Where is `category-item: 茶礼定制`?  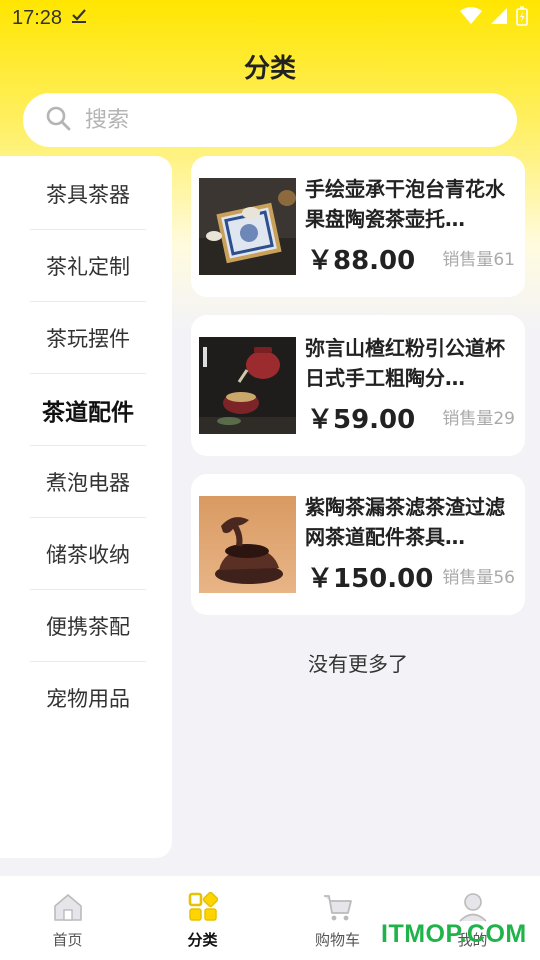
category-item: 茶礼定制 is located at coordinates (88, 266).